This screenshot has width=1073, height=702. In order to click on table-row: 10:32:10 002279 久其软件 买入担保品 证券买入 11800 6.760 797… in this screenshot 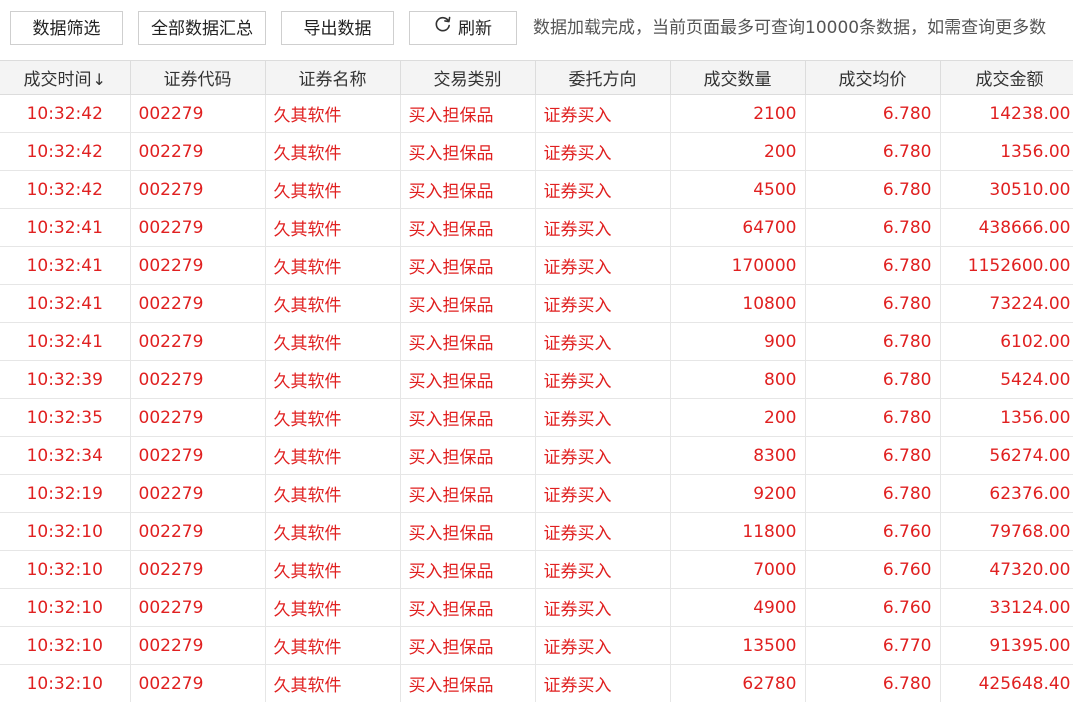, I will do `click(536, 531)`.